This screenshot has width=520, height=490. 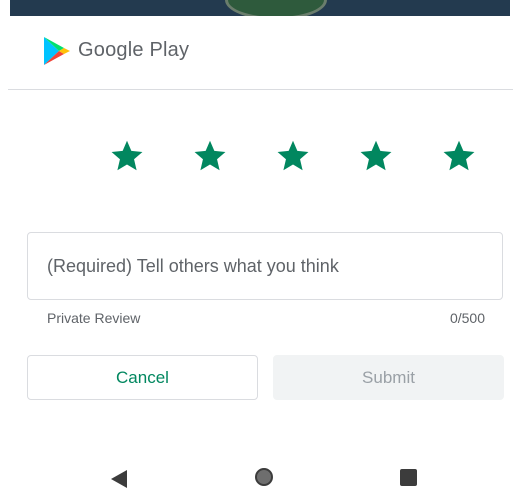 I want to click on back-triangle-icon, so click(x=119, y=479).